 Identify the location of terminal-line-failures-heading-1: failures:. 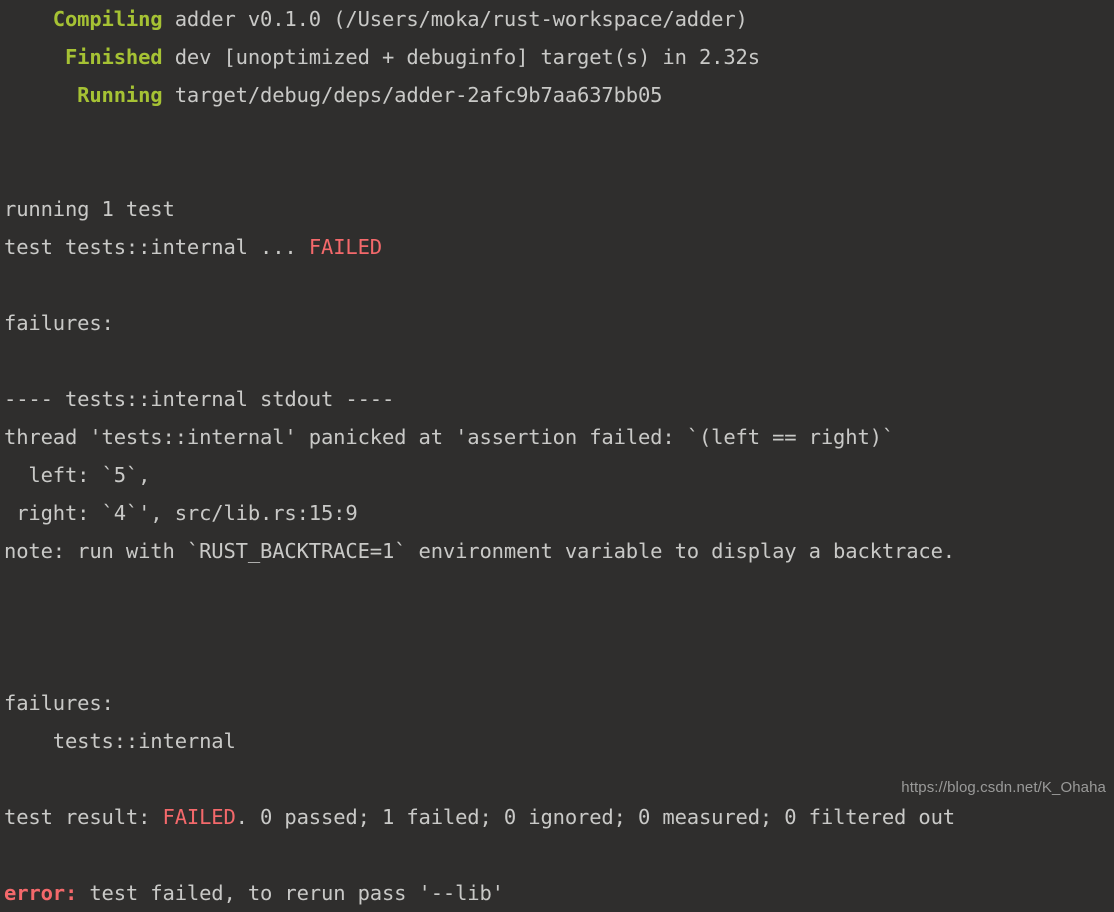
(557, 323).